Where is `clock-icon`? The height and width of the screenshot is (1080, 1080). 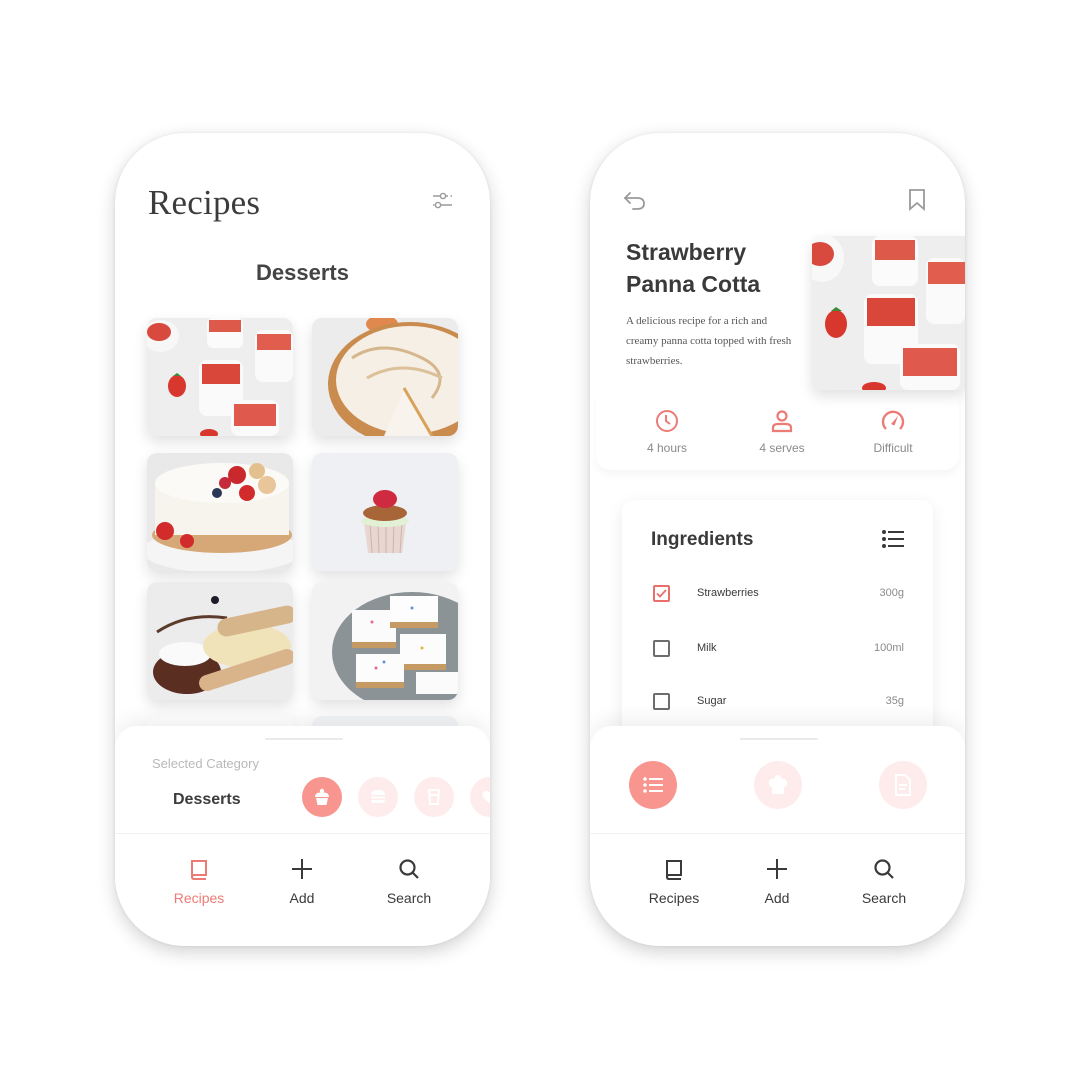
clock-icon is located at coordinates (667, 421).